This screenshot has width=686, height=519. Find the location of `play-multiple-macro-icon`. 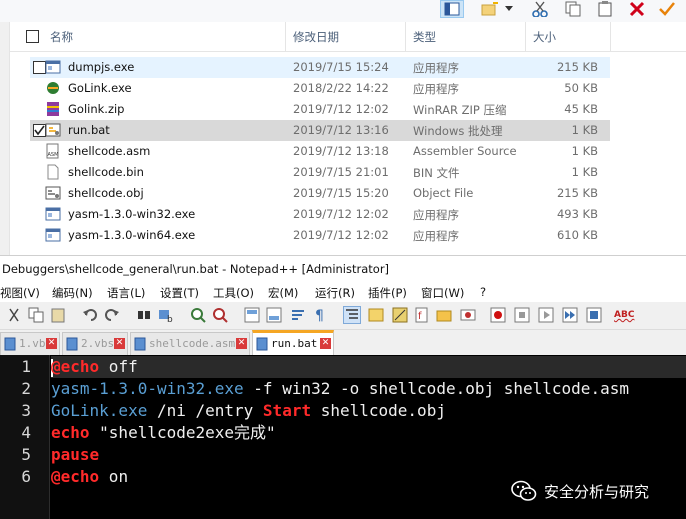

play-multiple-macro-icon is located at coordinates (570, 315).